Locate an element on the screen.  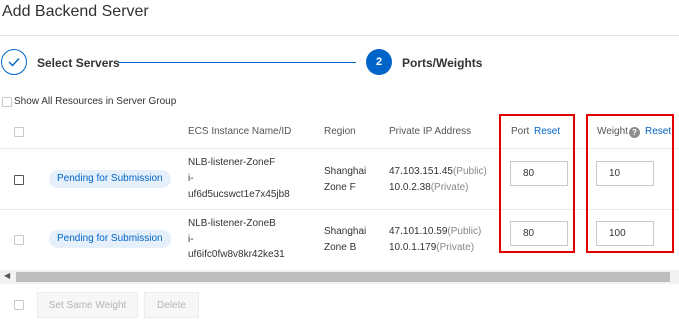
header-region: Region is located at coordinates (340, 131).